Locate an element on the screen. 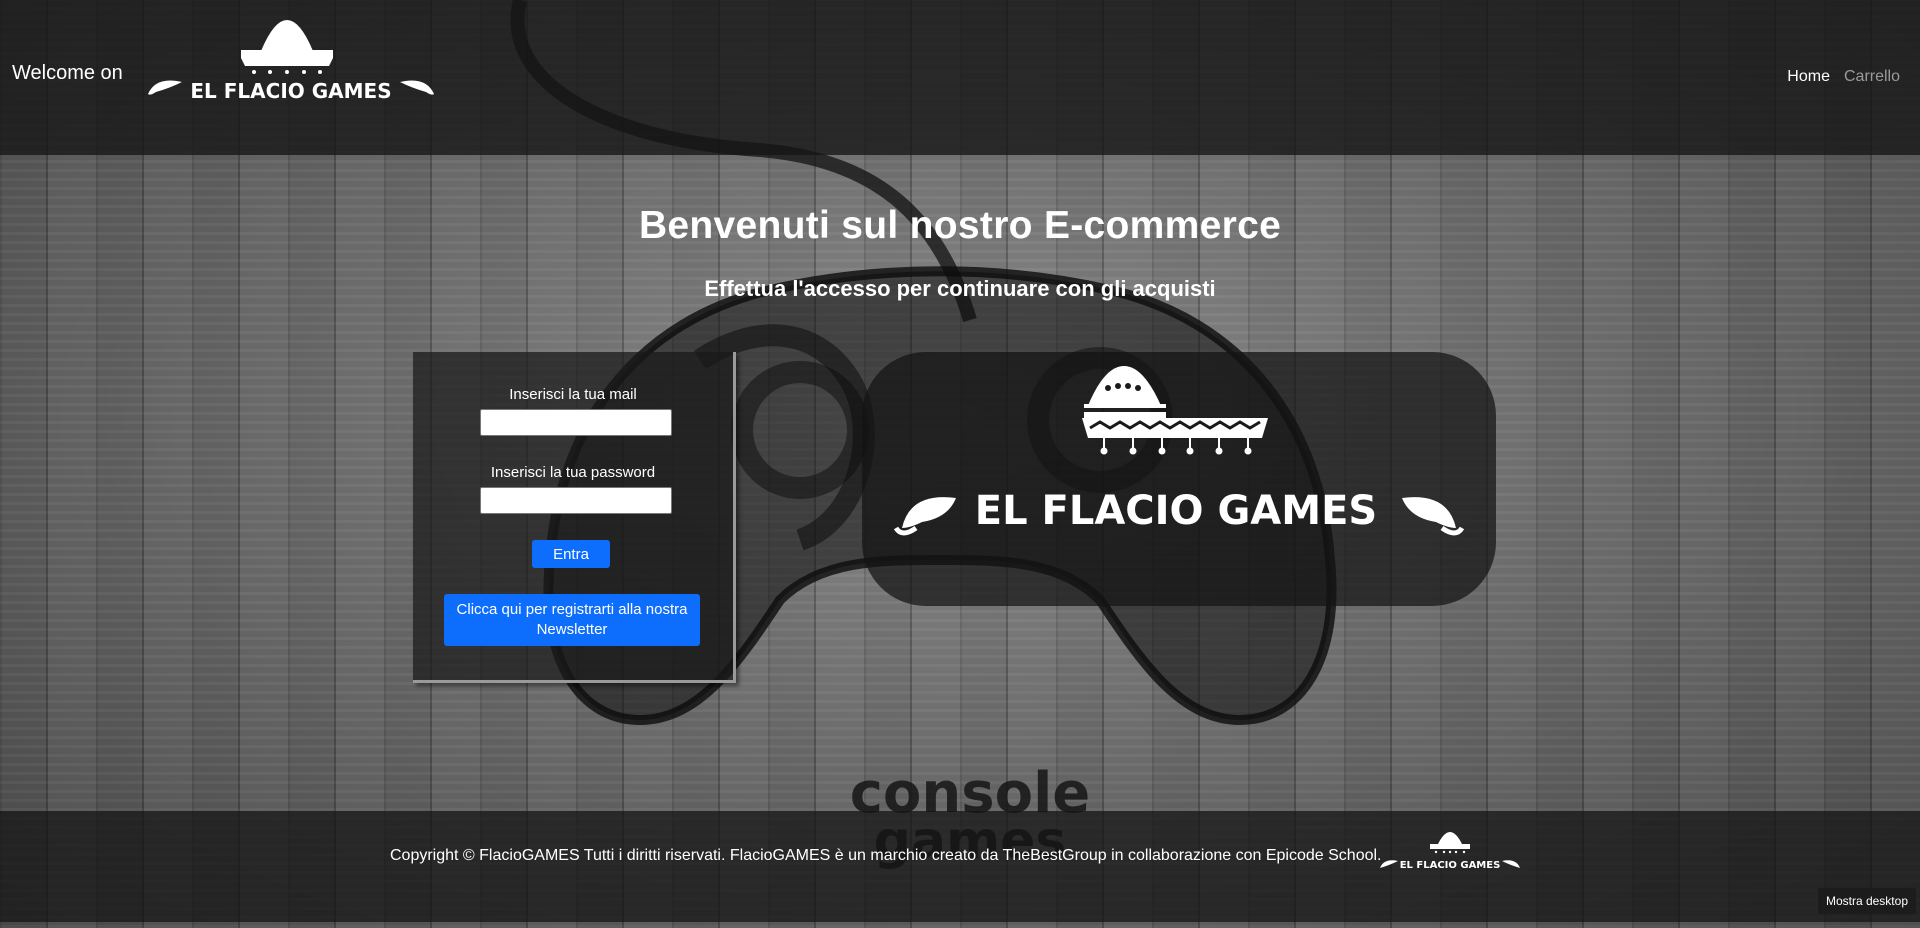 Image resolution: width=1920 pixels, height=928 pixels. top-nav: Home Carrello is located at coordinates (1843, 77).